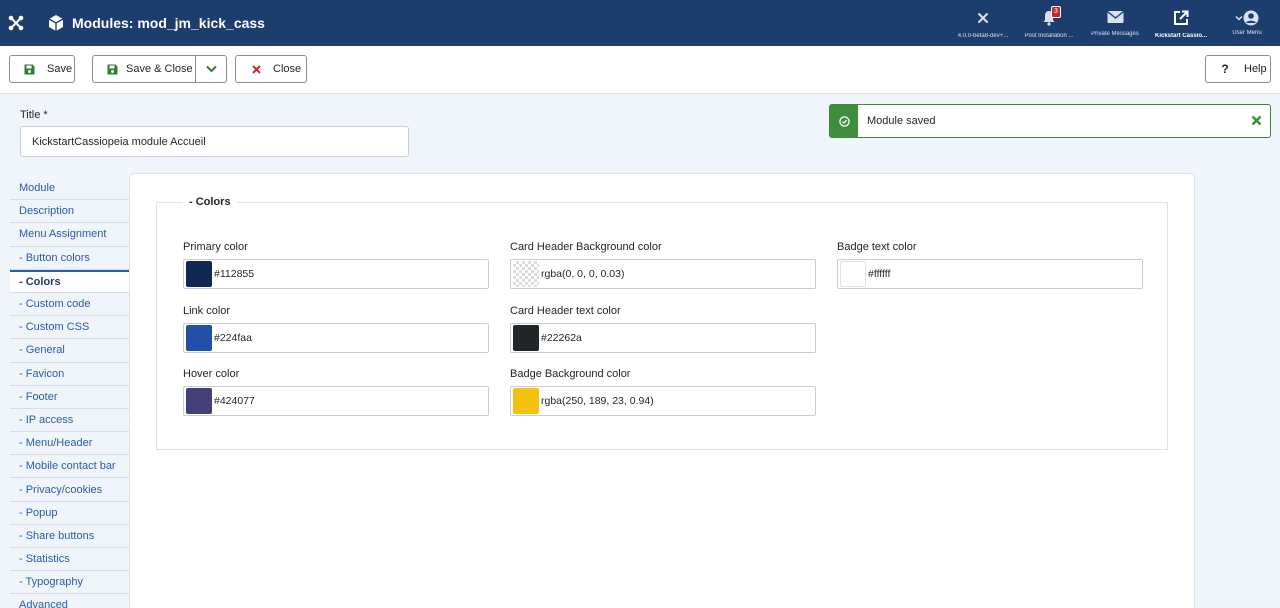  Describe the element at coordinates (70, 536) in the screenshot. I see `tab-share-buttons: - Share buttons` at that location.